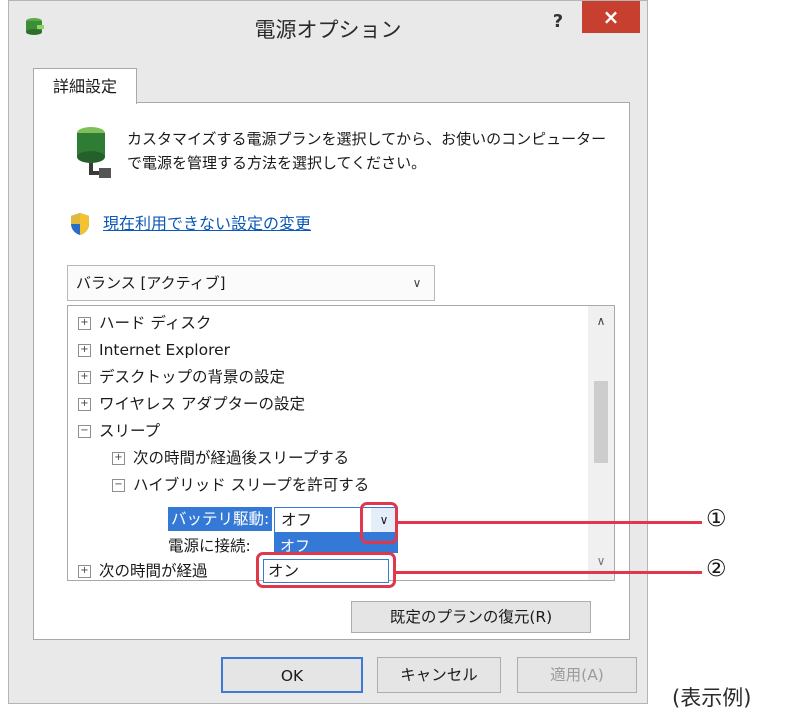 This screenshot has width=807, height=715. Describe the element at coordinates (439, 675) in the screenshot. I see `cancel-button: キャンセル` at that location.